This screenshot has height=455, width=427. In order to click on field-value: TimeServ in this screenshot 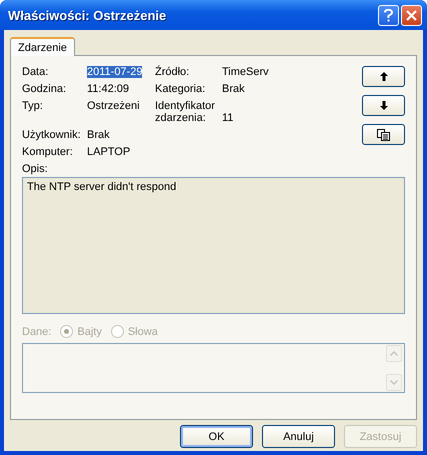, I will do `click(245, 72)`.